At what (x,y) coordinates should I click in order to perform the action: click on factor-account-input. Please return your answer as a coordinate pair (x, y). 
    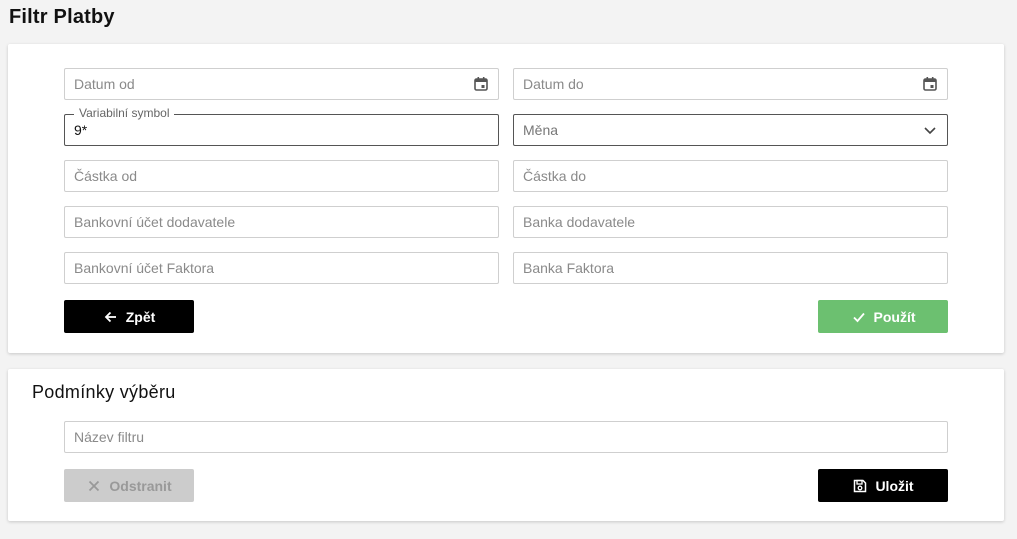
    Looking at the image, I should click on (281, 268).